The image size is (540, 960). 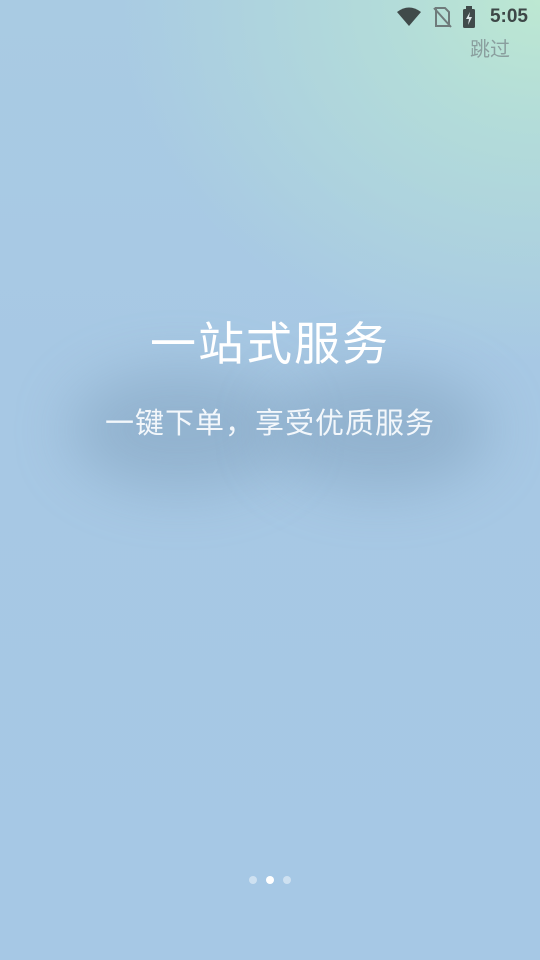 What do you see at coordinates (490, 47) in the screenshot?
I see `skip-button: 跳过` at bounding box center [490, 47].